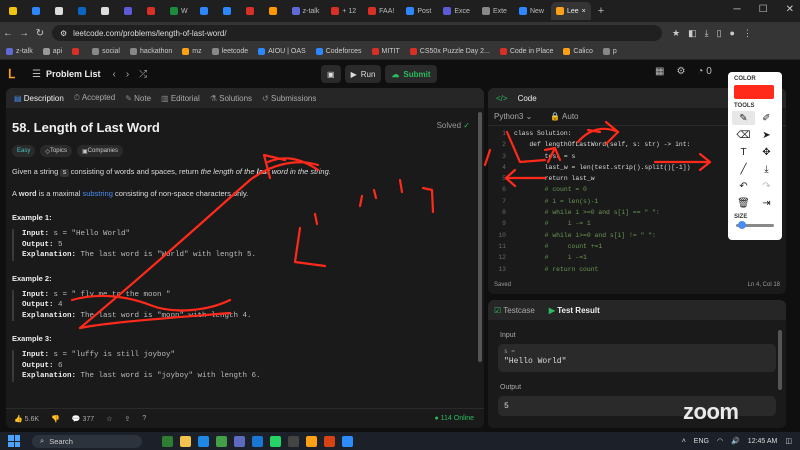 This screenshot has height=450, width=800. I want to click on browser-tab: FAA!, so click(381, 11).